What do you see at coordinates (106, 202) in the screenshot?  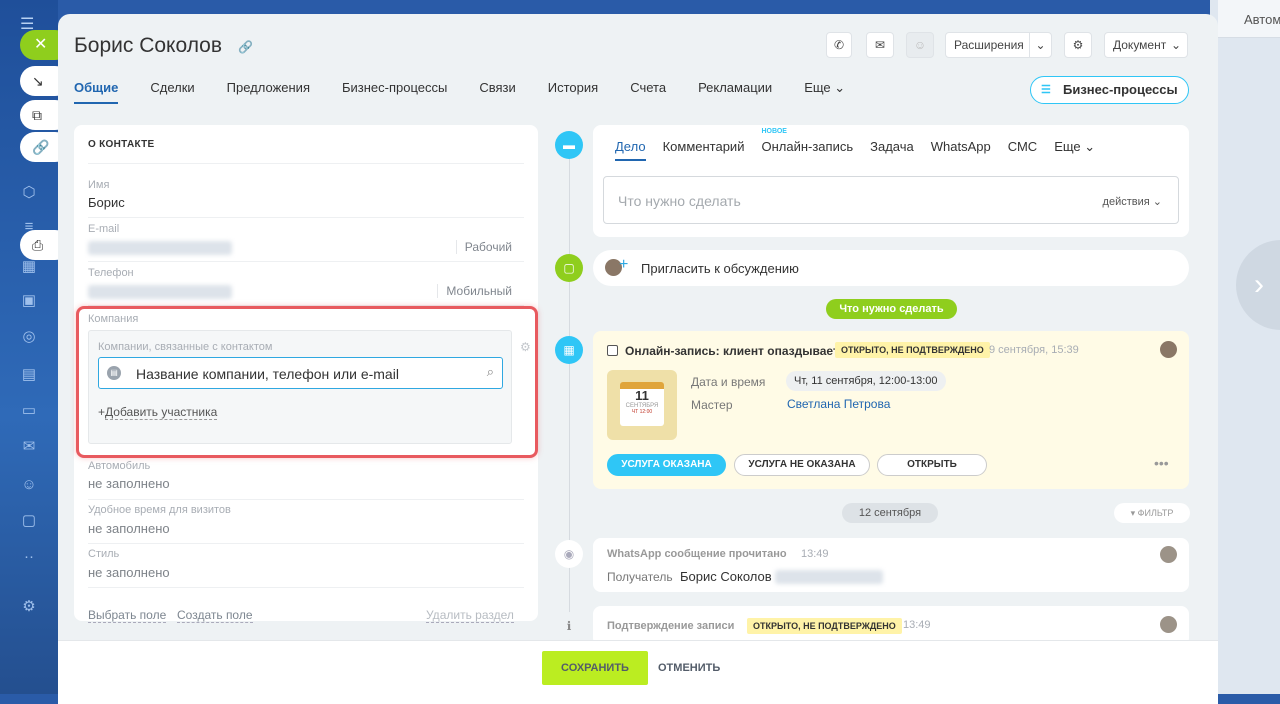 I see `name-value: Борис` at bounding box center [106, 202].